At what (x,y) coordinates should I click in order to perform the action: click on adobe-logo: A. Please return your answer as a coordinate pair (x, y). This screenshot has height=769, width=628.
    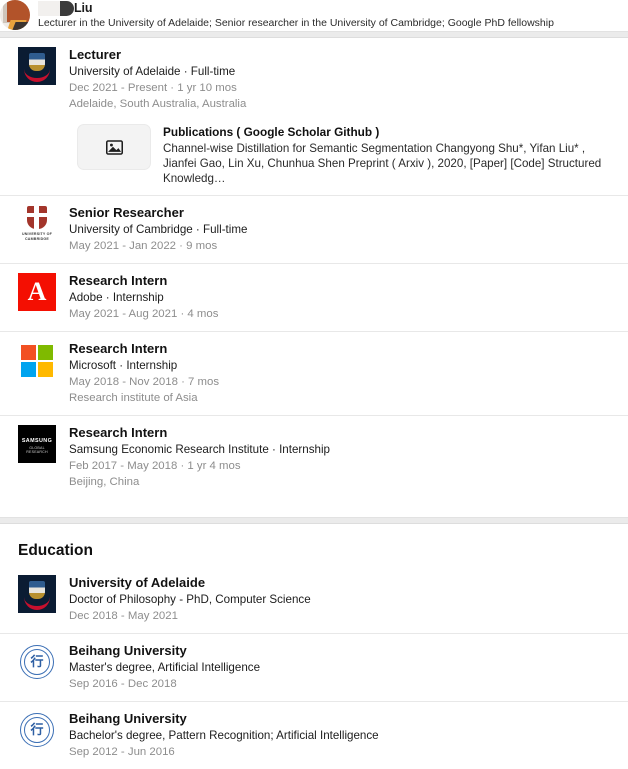
    Looking at the image, I should click on (37, 292).